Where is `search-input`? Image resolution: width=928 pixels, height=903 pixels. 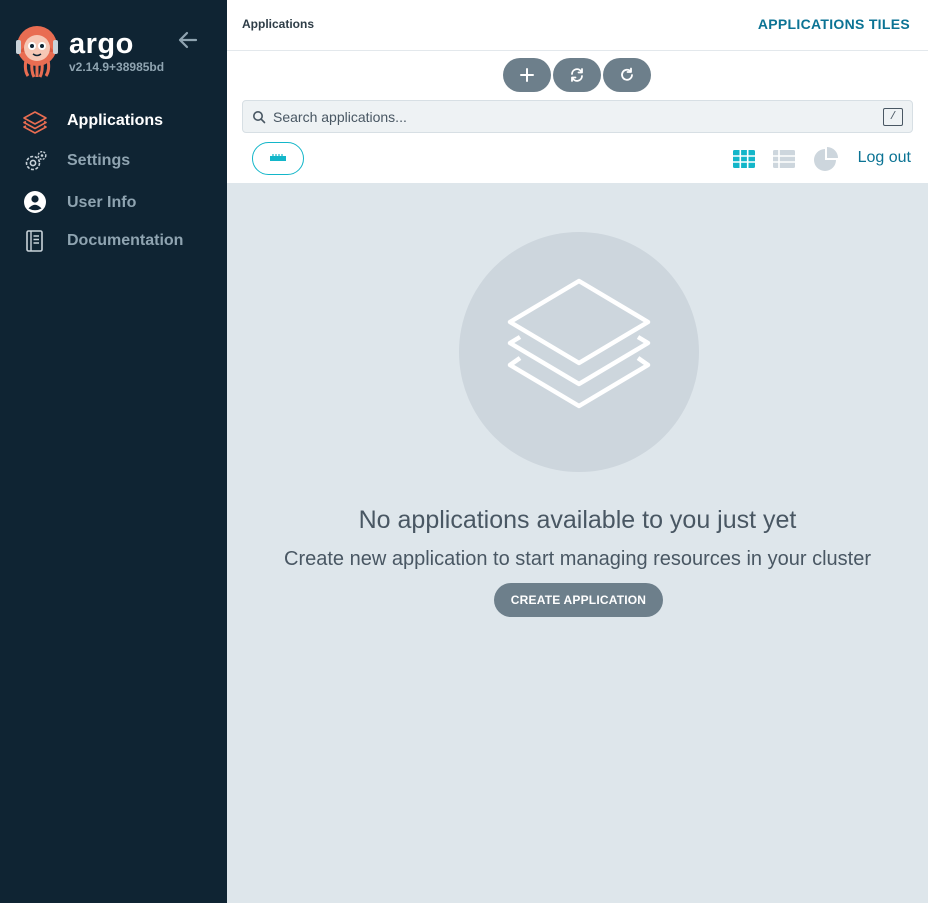
search-input is located at coordinates (563, 117).